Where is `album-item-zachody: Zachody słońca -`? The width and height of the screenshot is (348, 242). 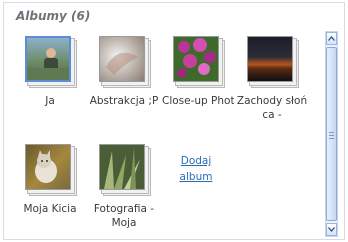 album-item-zachody: Zachody słońca - is located at coordinates (272, 79).